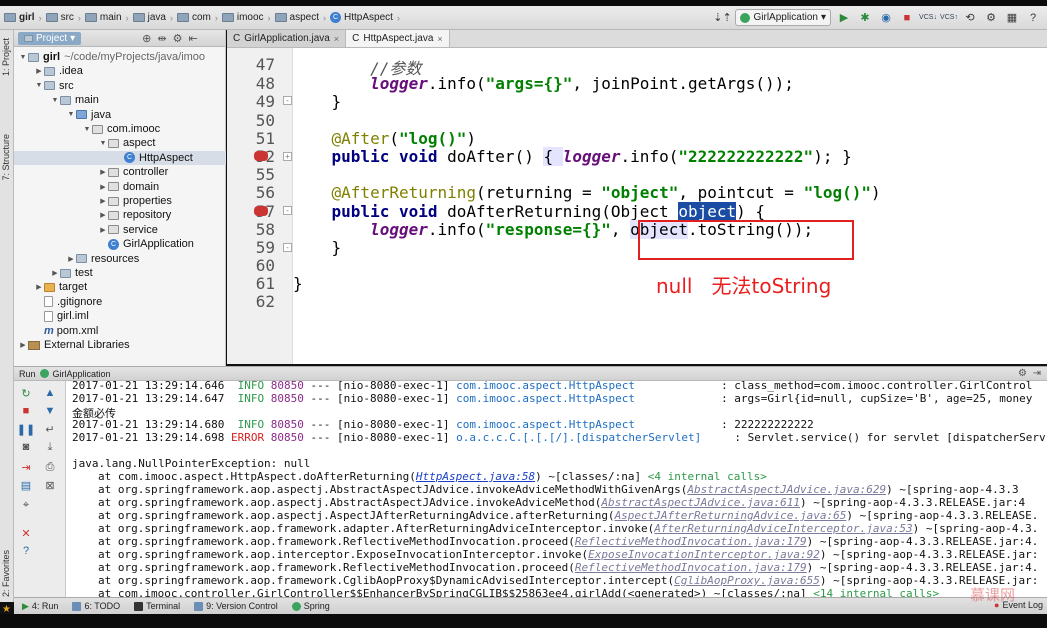 This screenshot has width=1047, height=628. What do you see at coordinates (92, 215) in the screenshot?
I see `tree-item: ▶ repository` at bounding box center [92, 215].